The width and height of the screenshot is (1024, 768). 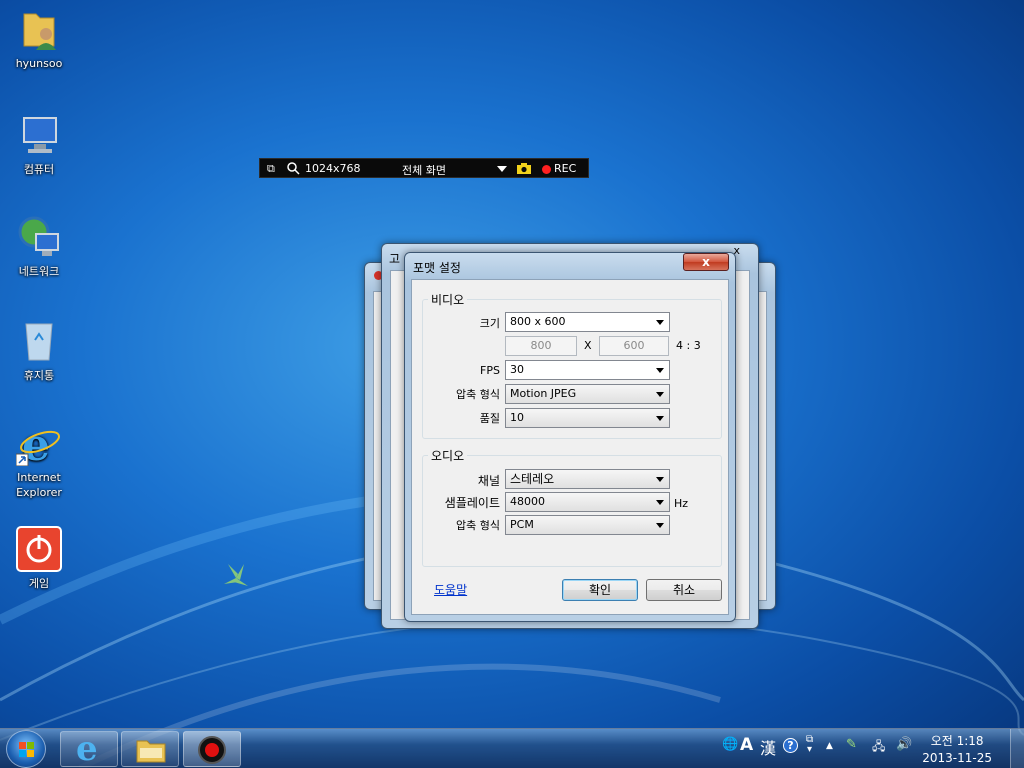 I want to click on fps-select-value: 30, so click(x=517, y=369).